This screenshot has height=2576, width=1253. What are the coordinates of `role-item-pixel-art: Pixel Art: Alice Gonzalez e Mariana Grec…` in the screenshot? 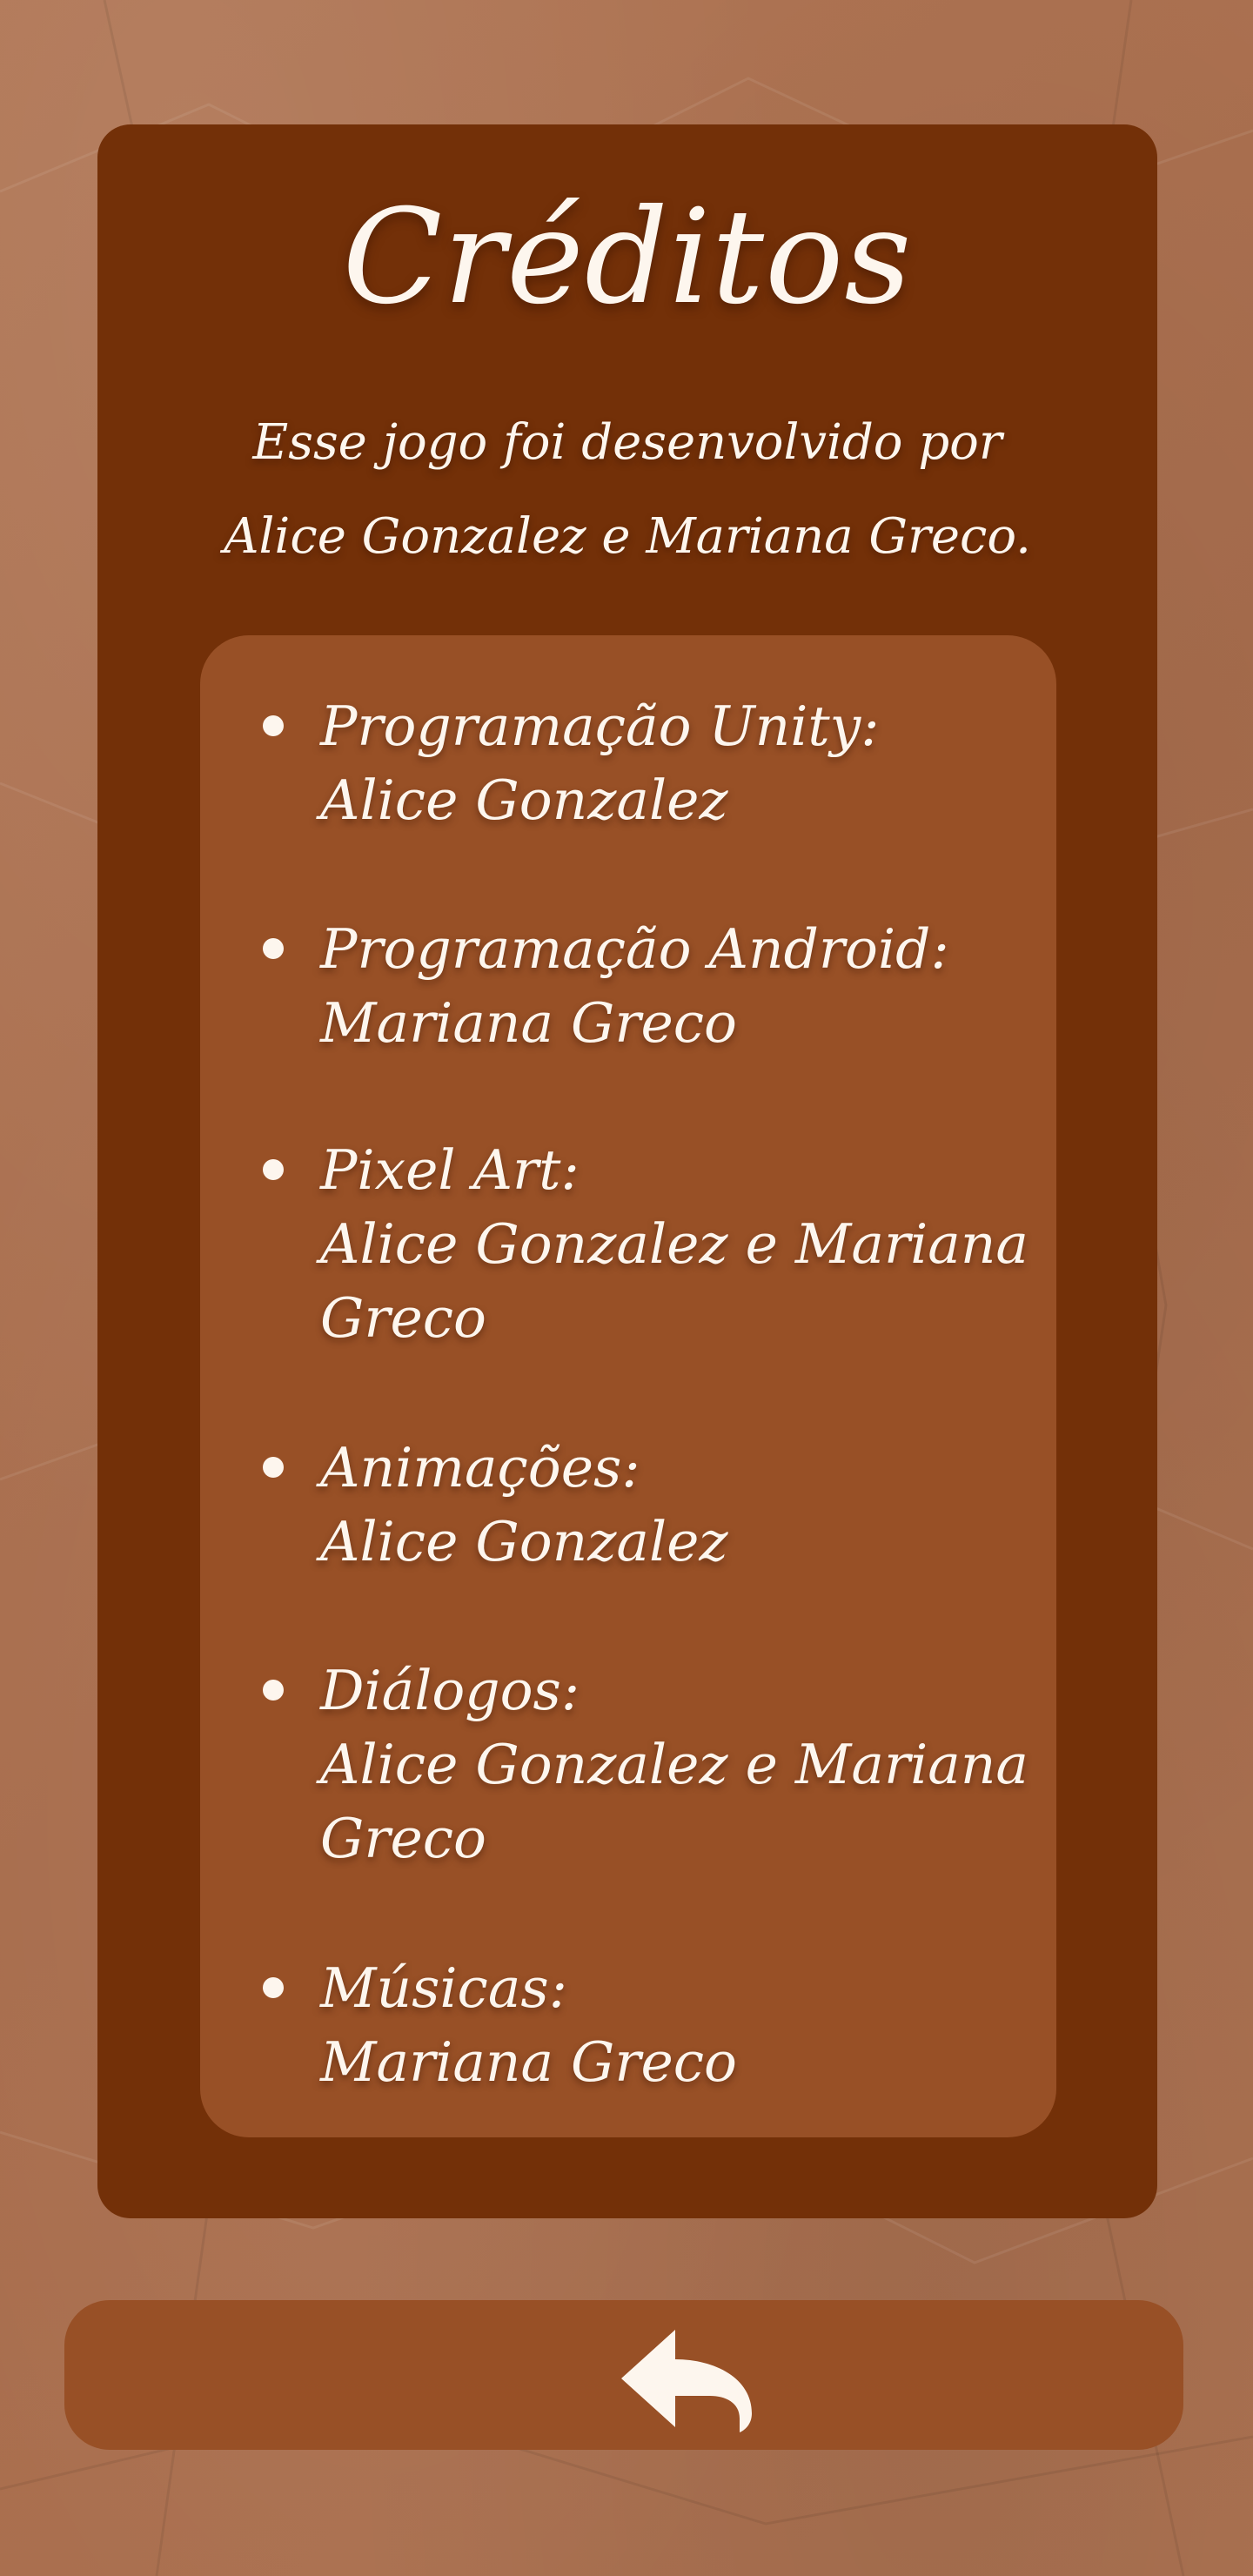 It's located at (654, 1244).